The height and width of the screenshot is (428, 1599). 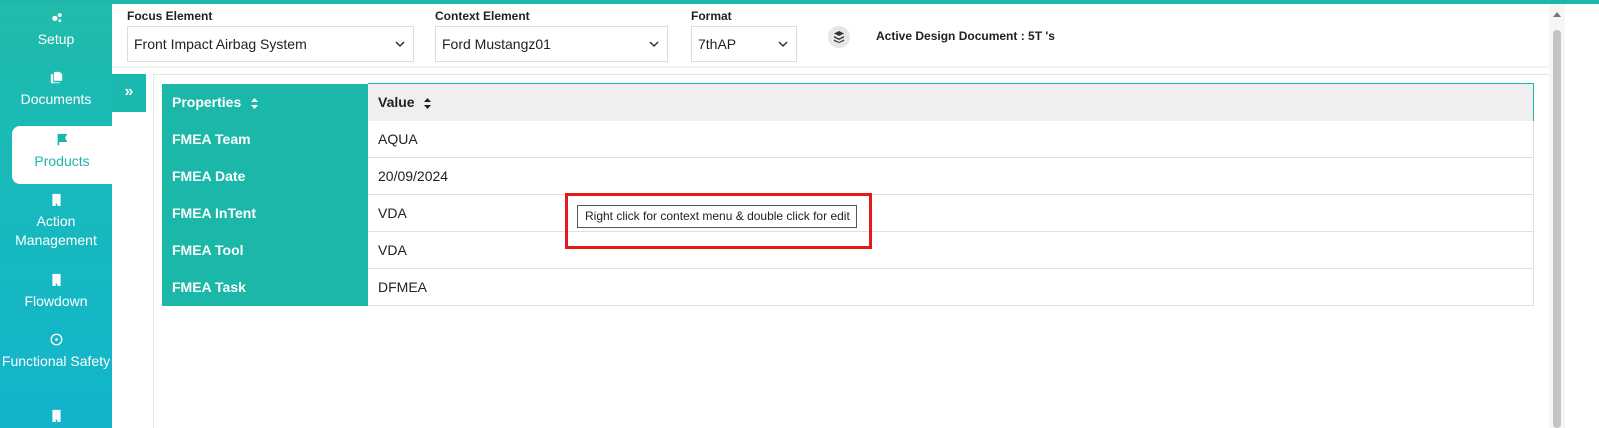 I want to click on sidebar-item-label: Functional Safety, so click(x=56, y=361).